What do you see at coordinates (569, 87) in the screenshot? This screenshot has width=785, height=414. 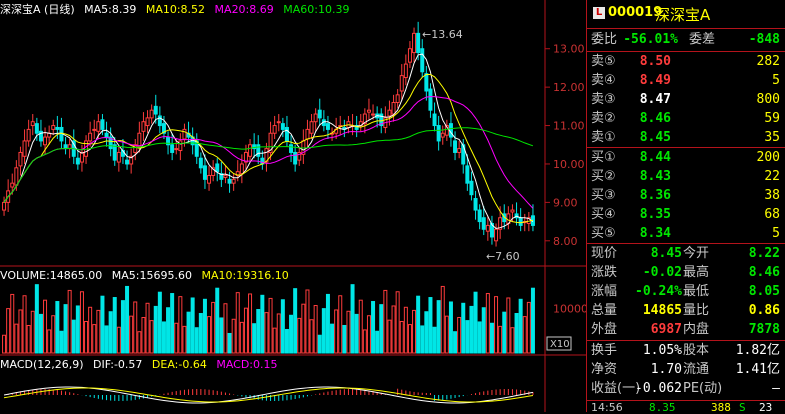 I see `price-tick-label: 12.00` at bounding box center [569, 87].